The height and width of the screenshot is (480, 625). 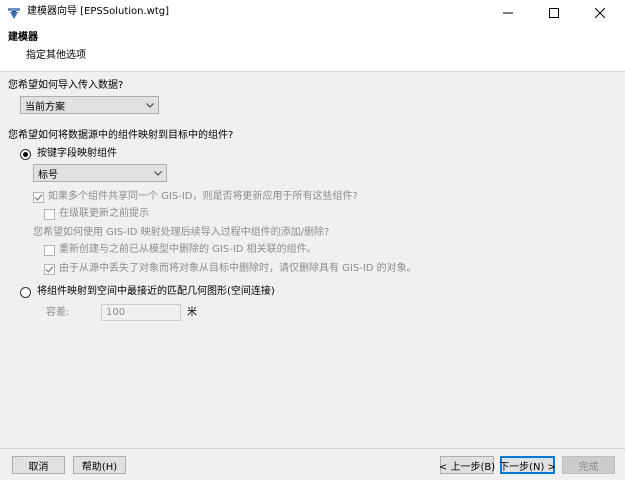 What do you see at coordinates (156, 291) in the screenshot?
I see `radio-spatial-label: 将组件映射到空间中最接近的匹配几何图形(空间连接)` at bounding box center [156, 291].